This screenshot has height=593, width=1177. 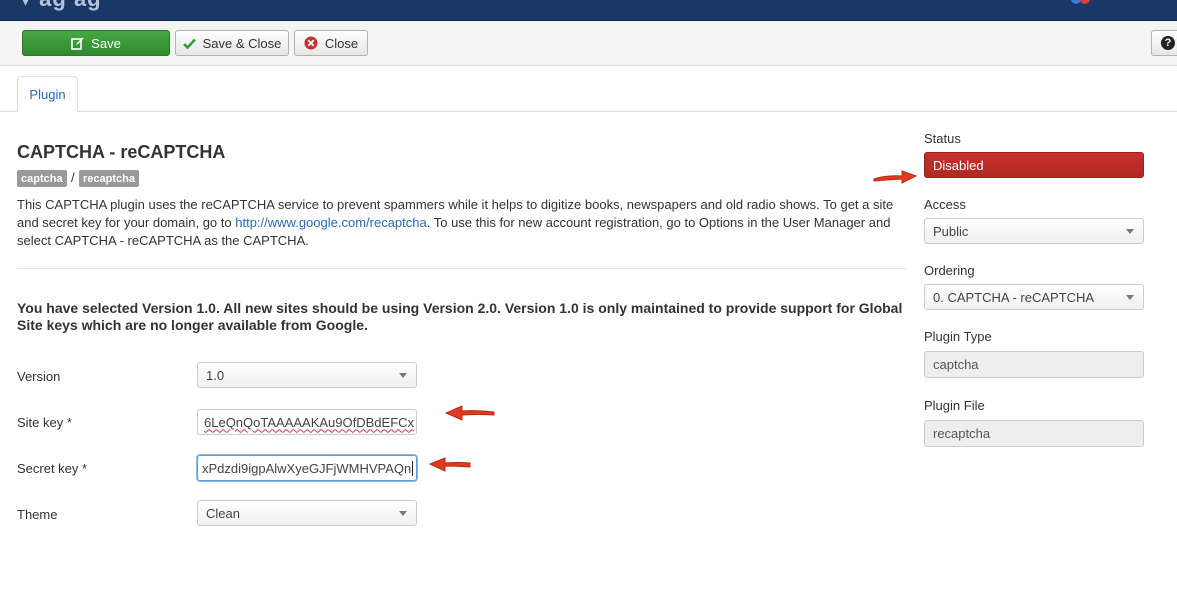 I want to click on cancel-circle-icon, so click(x=311, y=43).